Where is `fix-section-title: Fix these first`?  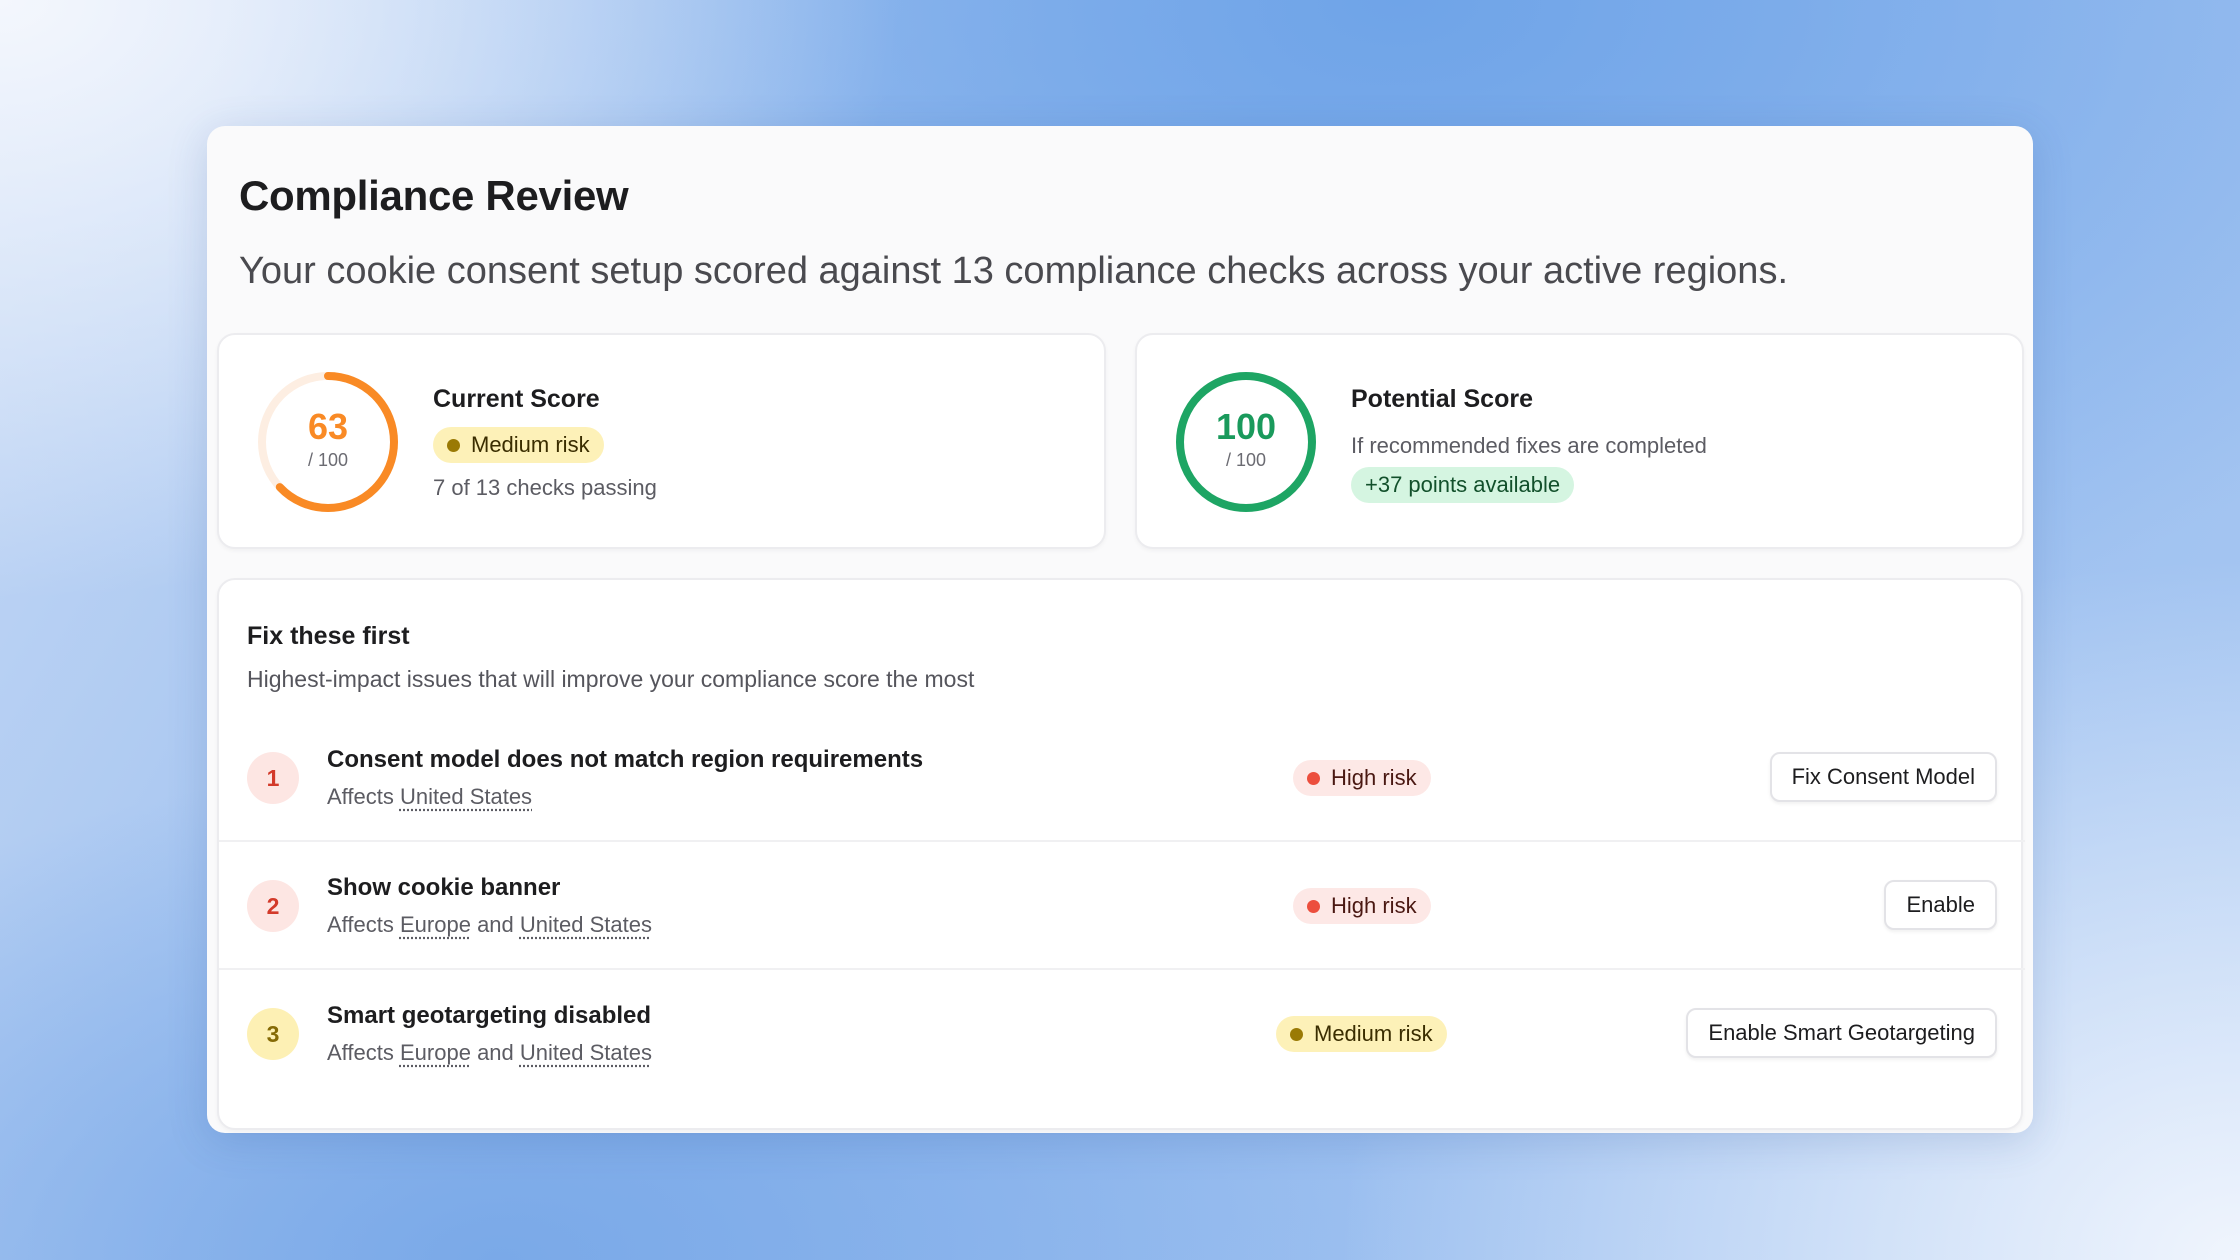
fix-section-title: Fix these first is located at coordinates (328, 636).